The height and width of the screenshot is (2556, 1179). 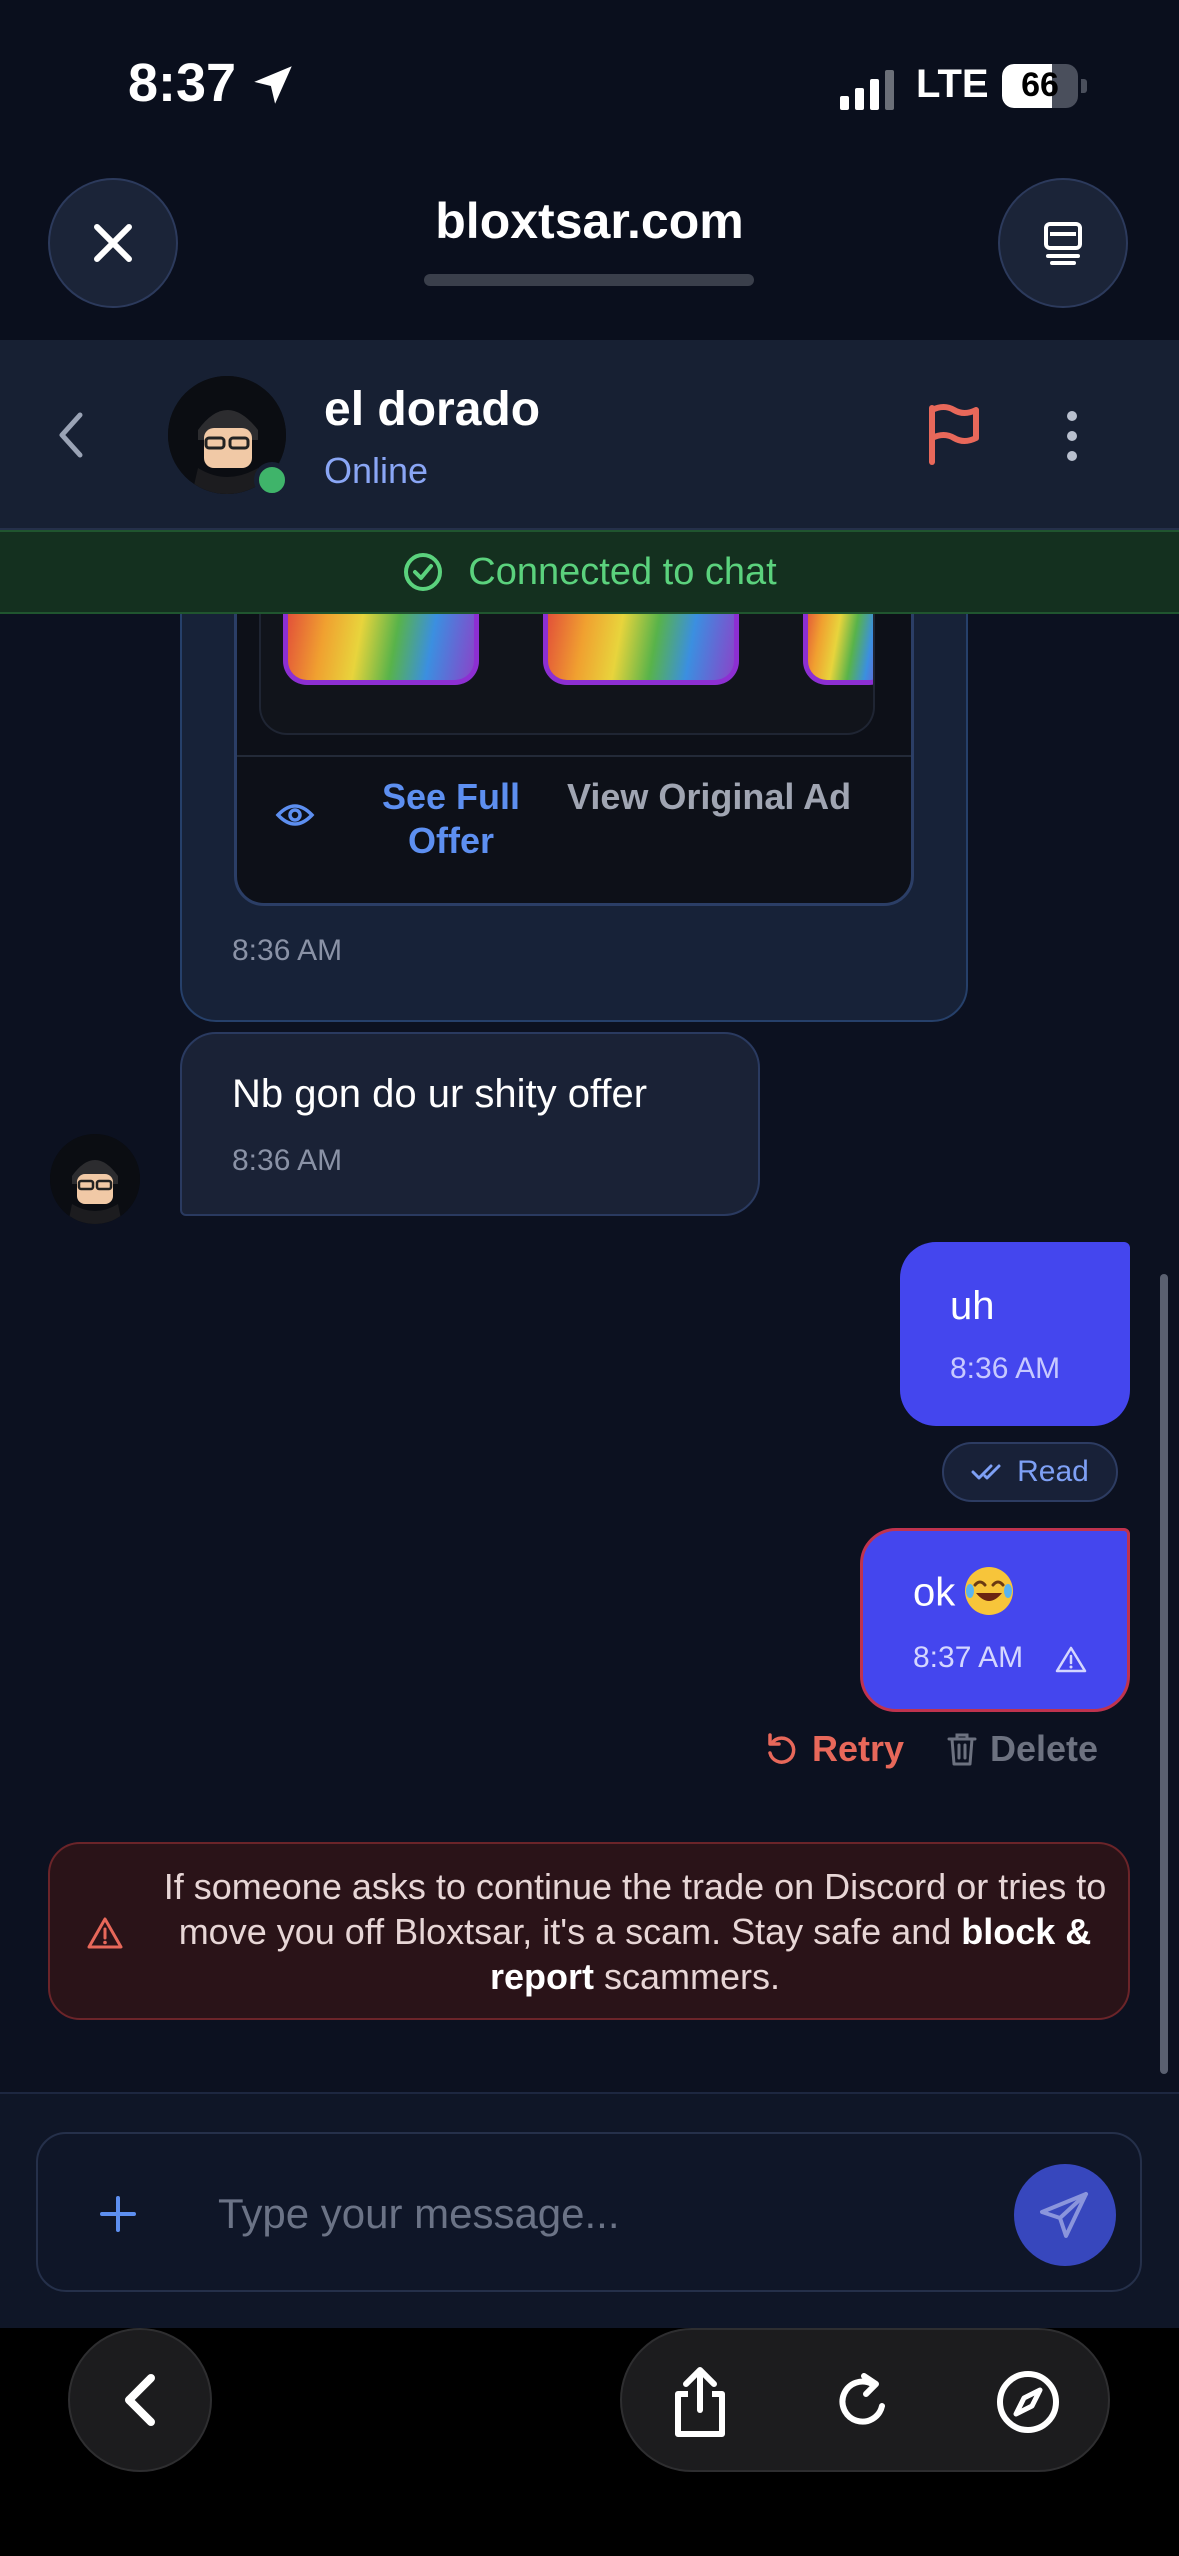 I want to click on battery-icon: 66, so click(x=1044, y=86).